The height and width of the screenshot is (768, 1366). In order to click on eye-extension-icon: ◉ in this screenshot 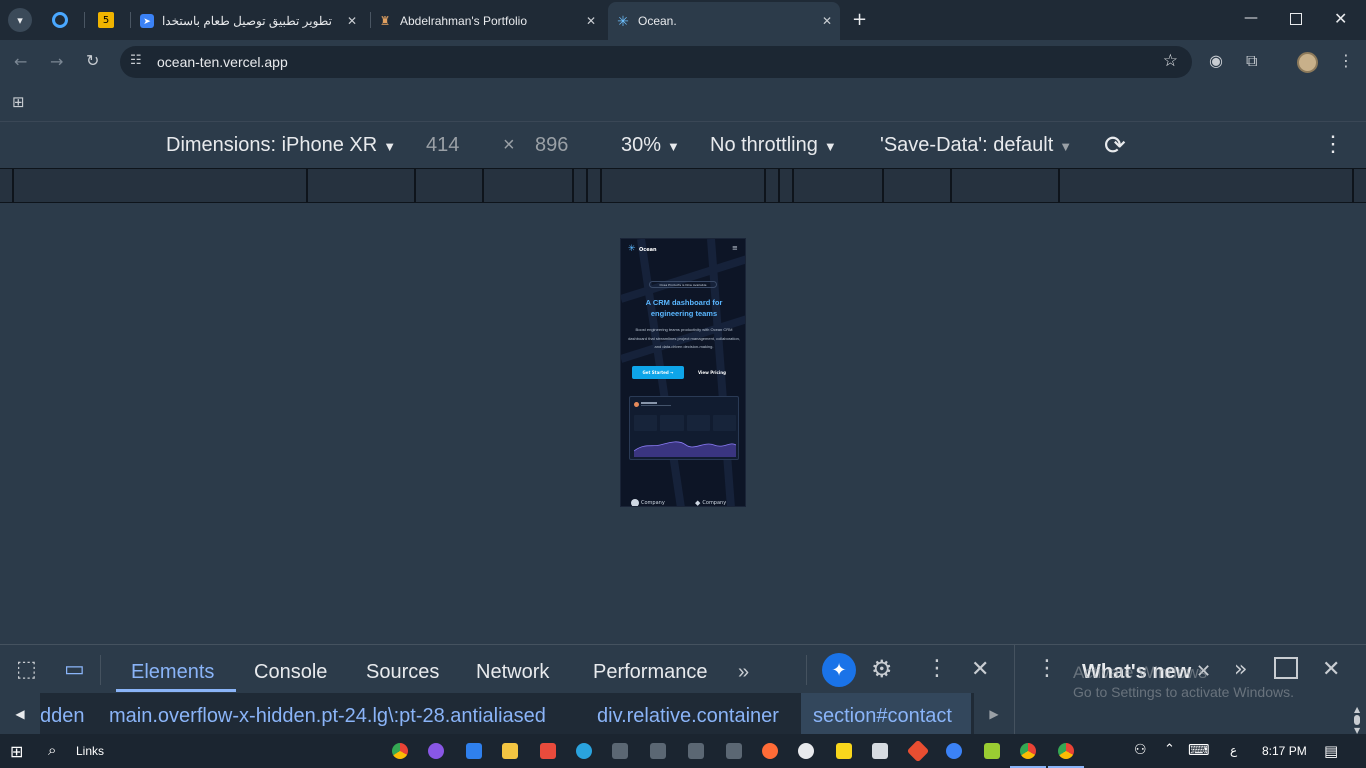, I will do `click(1216, 60)`.